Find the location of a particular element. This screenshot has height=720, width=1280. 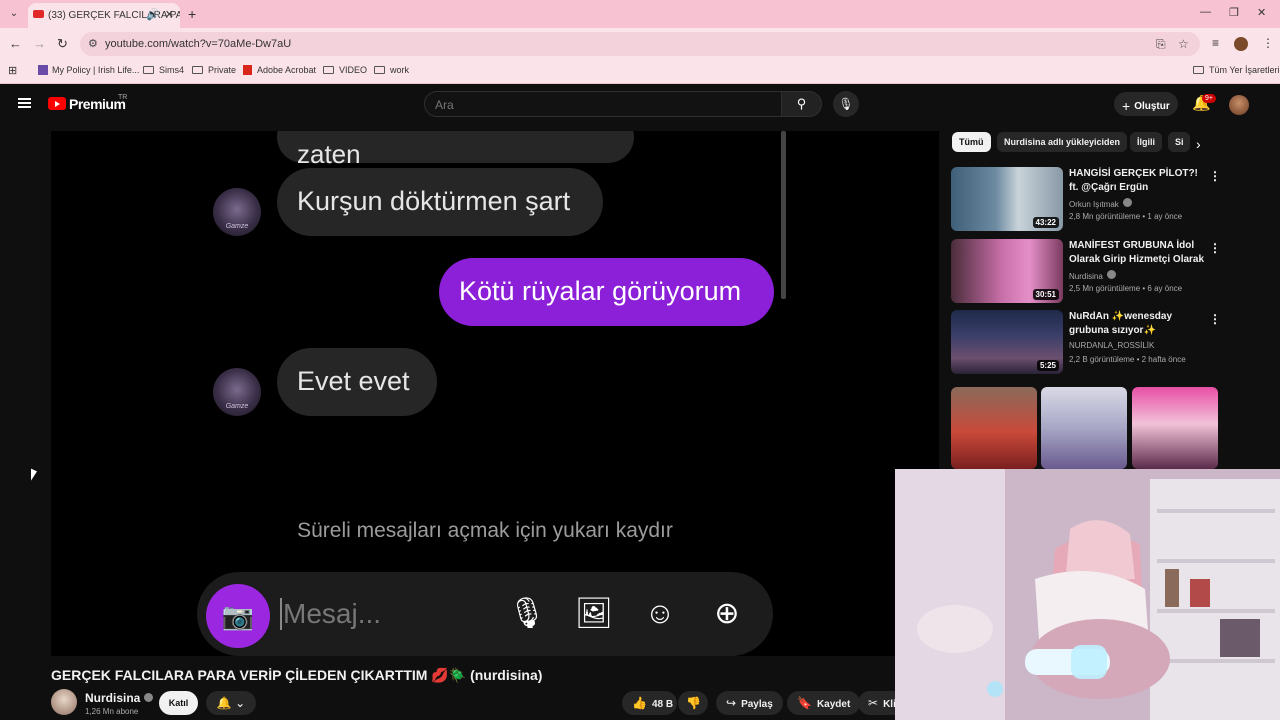

chevron-right-icon: › is located at coordinates (1198, 144).